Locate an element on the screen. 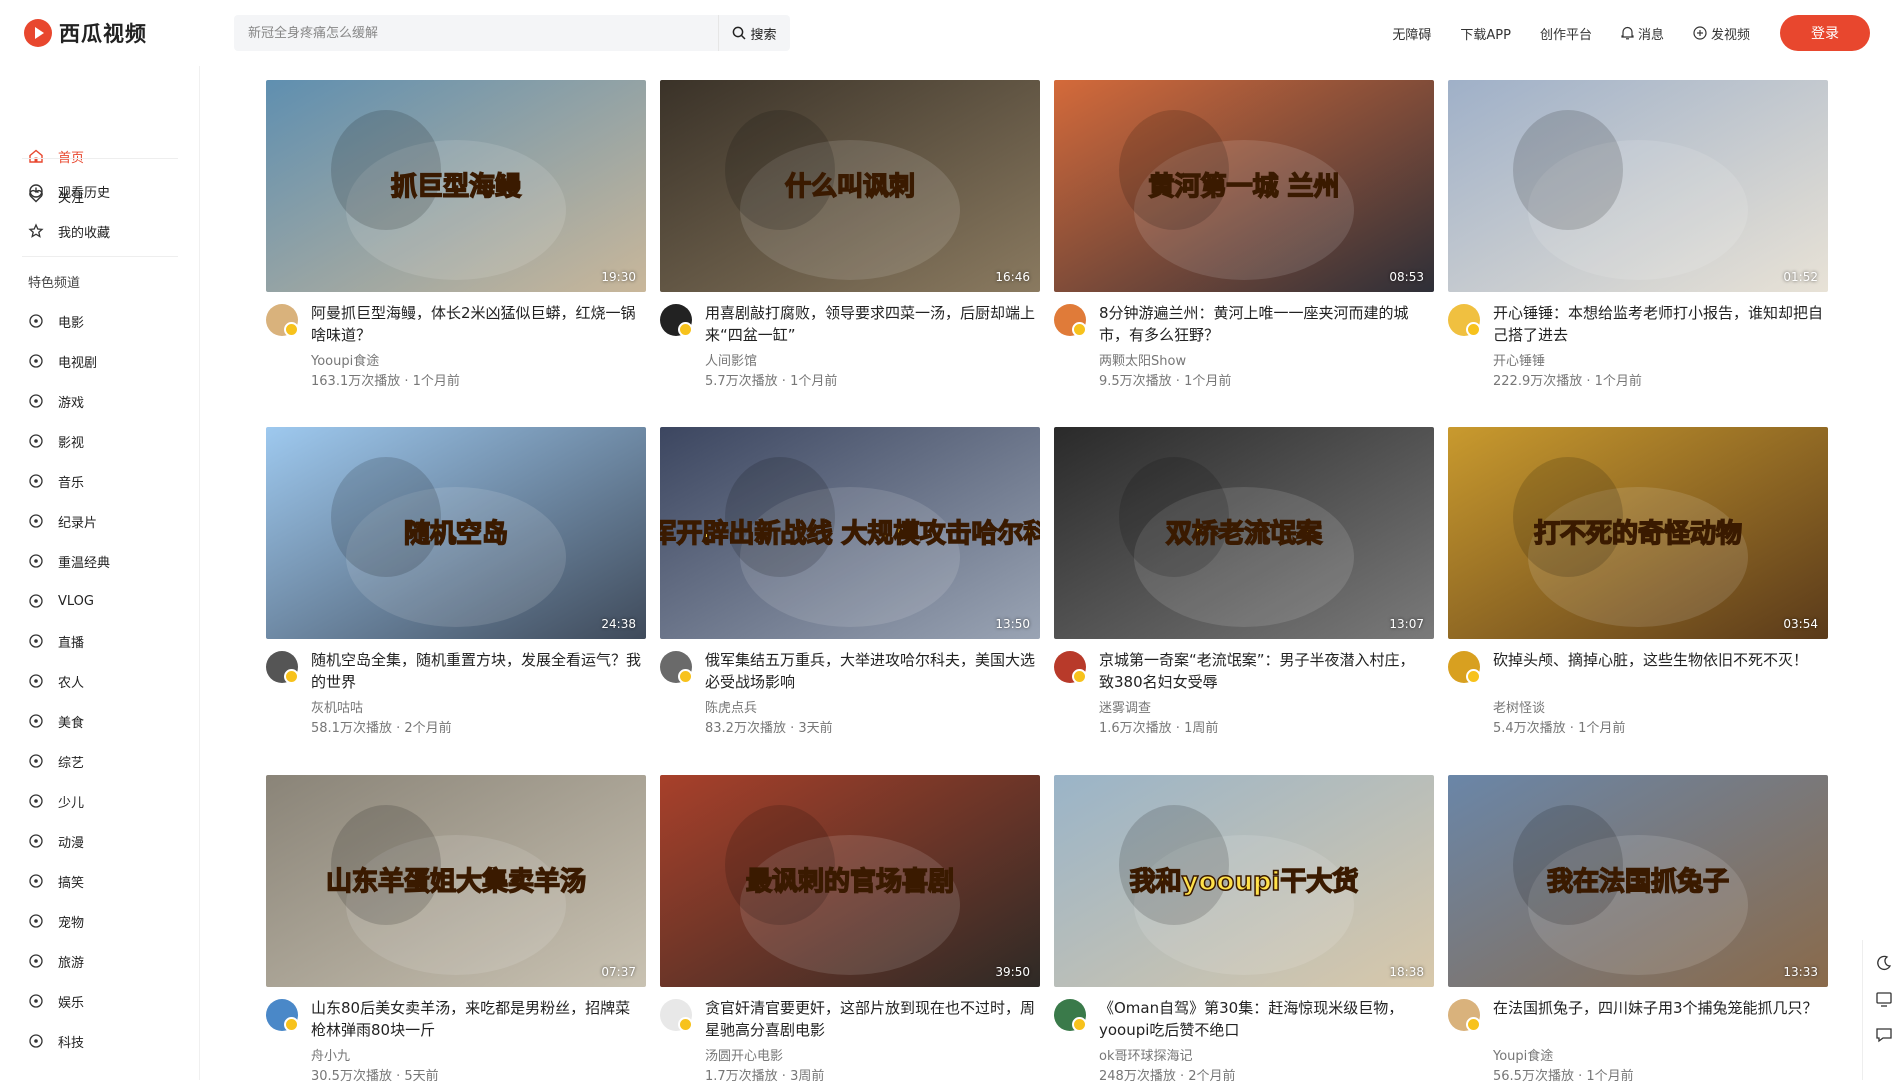 The height and width of the screenshot is (1084, 1902). sidebar-item-kids: 少儿 is located at coordinates (56, 801).